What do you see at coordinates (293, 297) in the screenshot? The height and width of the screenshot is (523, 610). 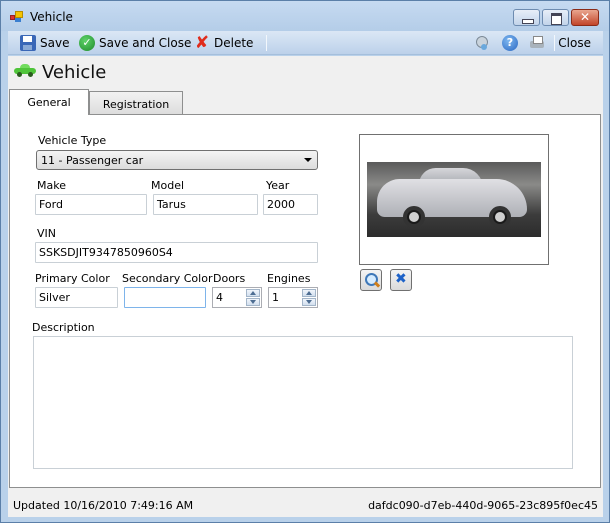 I see `engines-stepper: 1` at bounding box center [293, 297].